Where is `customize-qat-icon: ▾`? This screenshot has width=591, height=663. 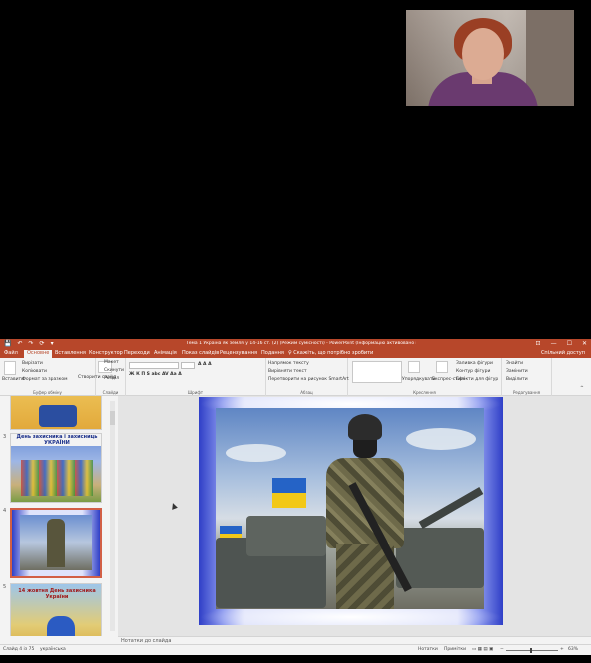
customize-qat-icon: ▾ is located at coordinates (52, 343).